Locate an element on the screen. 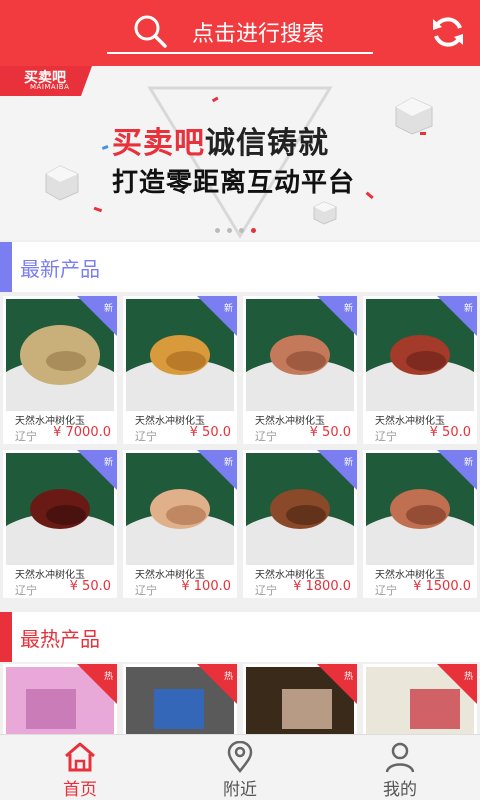 Image resolution: width=480 pixels, height=800 pixels. newest-section-header: 最新产品 is located at coordinates (240, 267).